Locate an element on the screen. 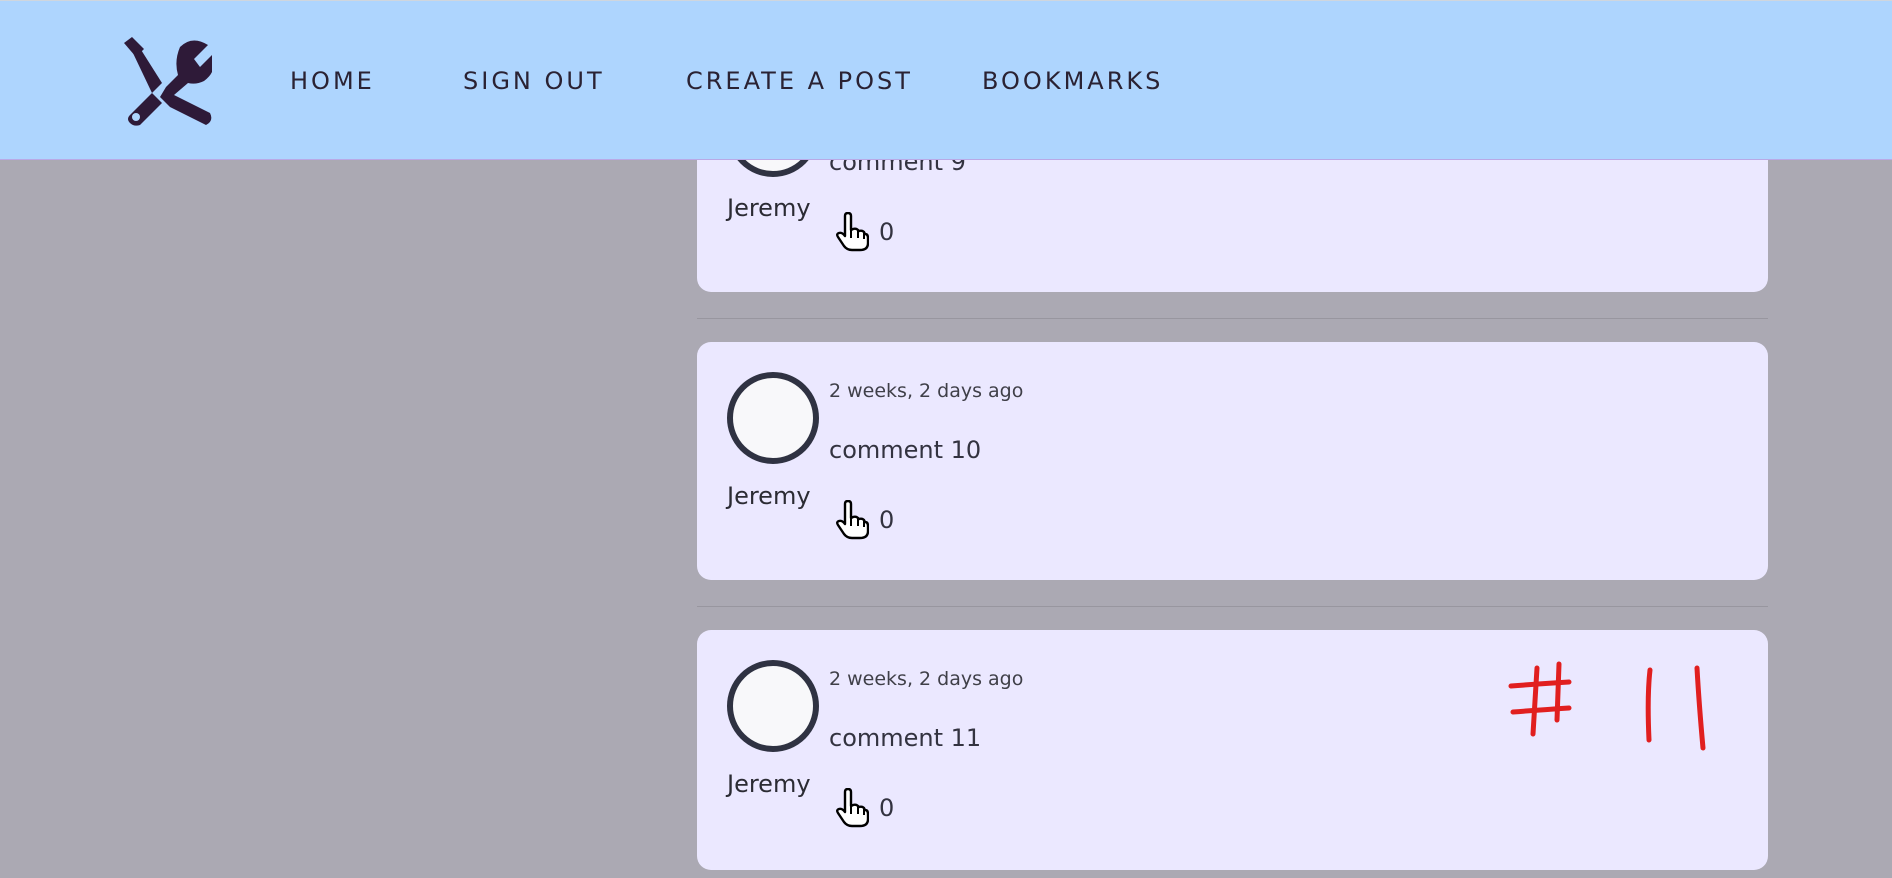 This screenshot has width=1892, height=878. handwritten-annotation is located at coordinates (1607, 706).